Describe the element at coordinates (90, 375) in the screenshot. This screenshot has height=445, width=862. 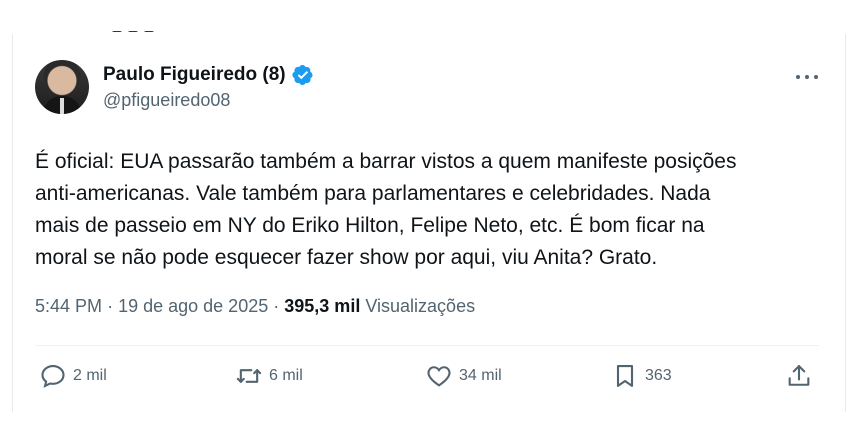
I see `reply-count: 2 mil` at that location.